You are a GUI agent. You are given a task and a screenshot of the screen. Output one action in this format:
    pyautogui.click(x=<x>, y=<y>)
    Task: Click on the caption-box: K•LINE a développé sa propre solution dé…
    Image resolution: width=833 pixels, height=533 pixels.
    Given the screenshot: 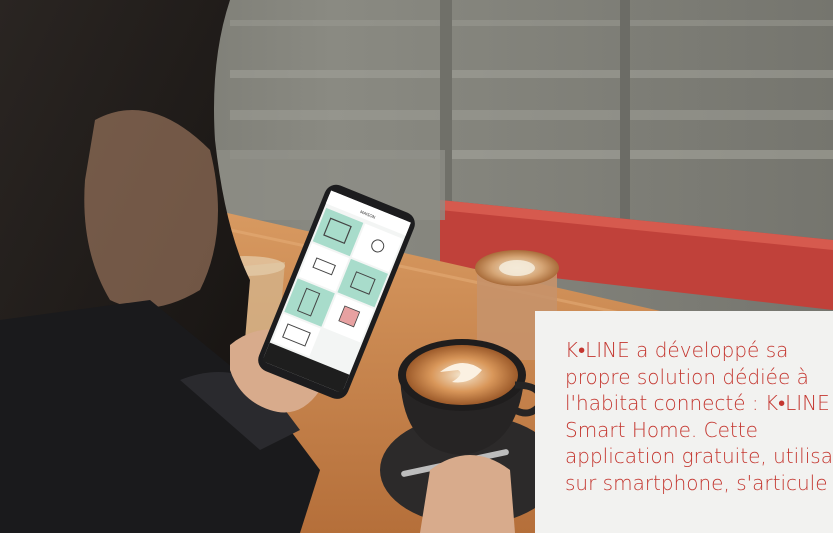 What is the action you would take?
    pyautogui.click(x=684, y=422)
    